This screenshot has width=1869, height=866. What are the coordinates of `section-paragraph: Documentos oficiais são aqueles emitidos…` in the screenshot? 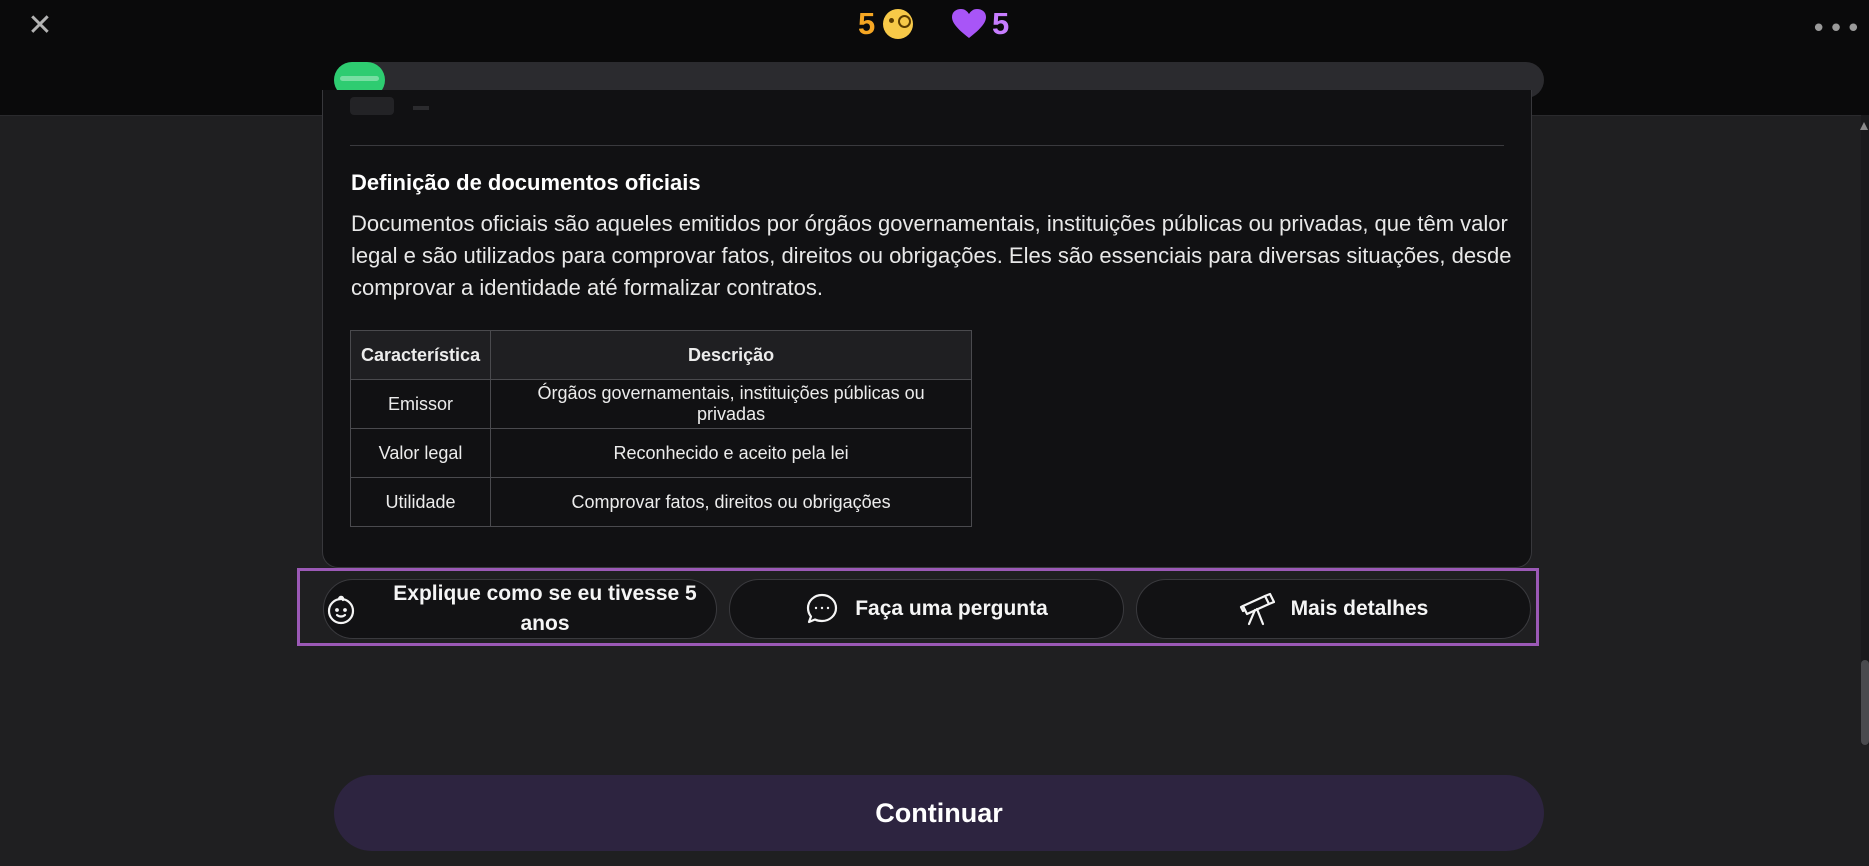 It's located at (931, 255).